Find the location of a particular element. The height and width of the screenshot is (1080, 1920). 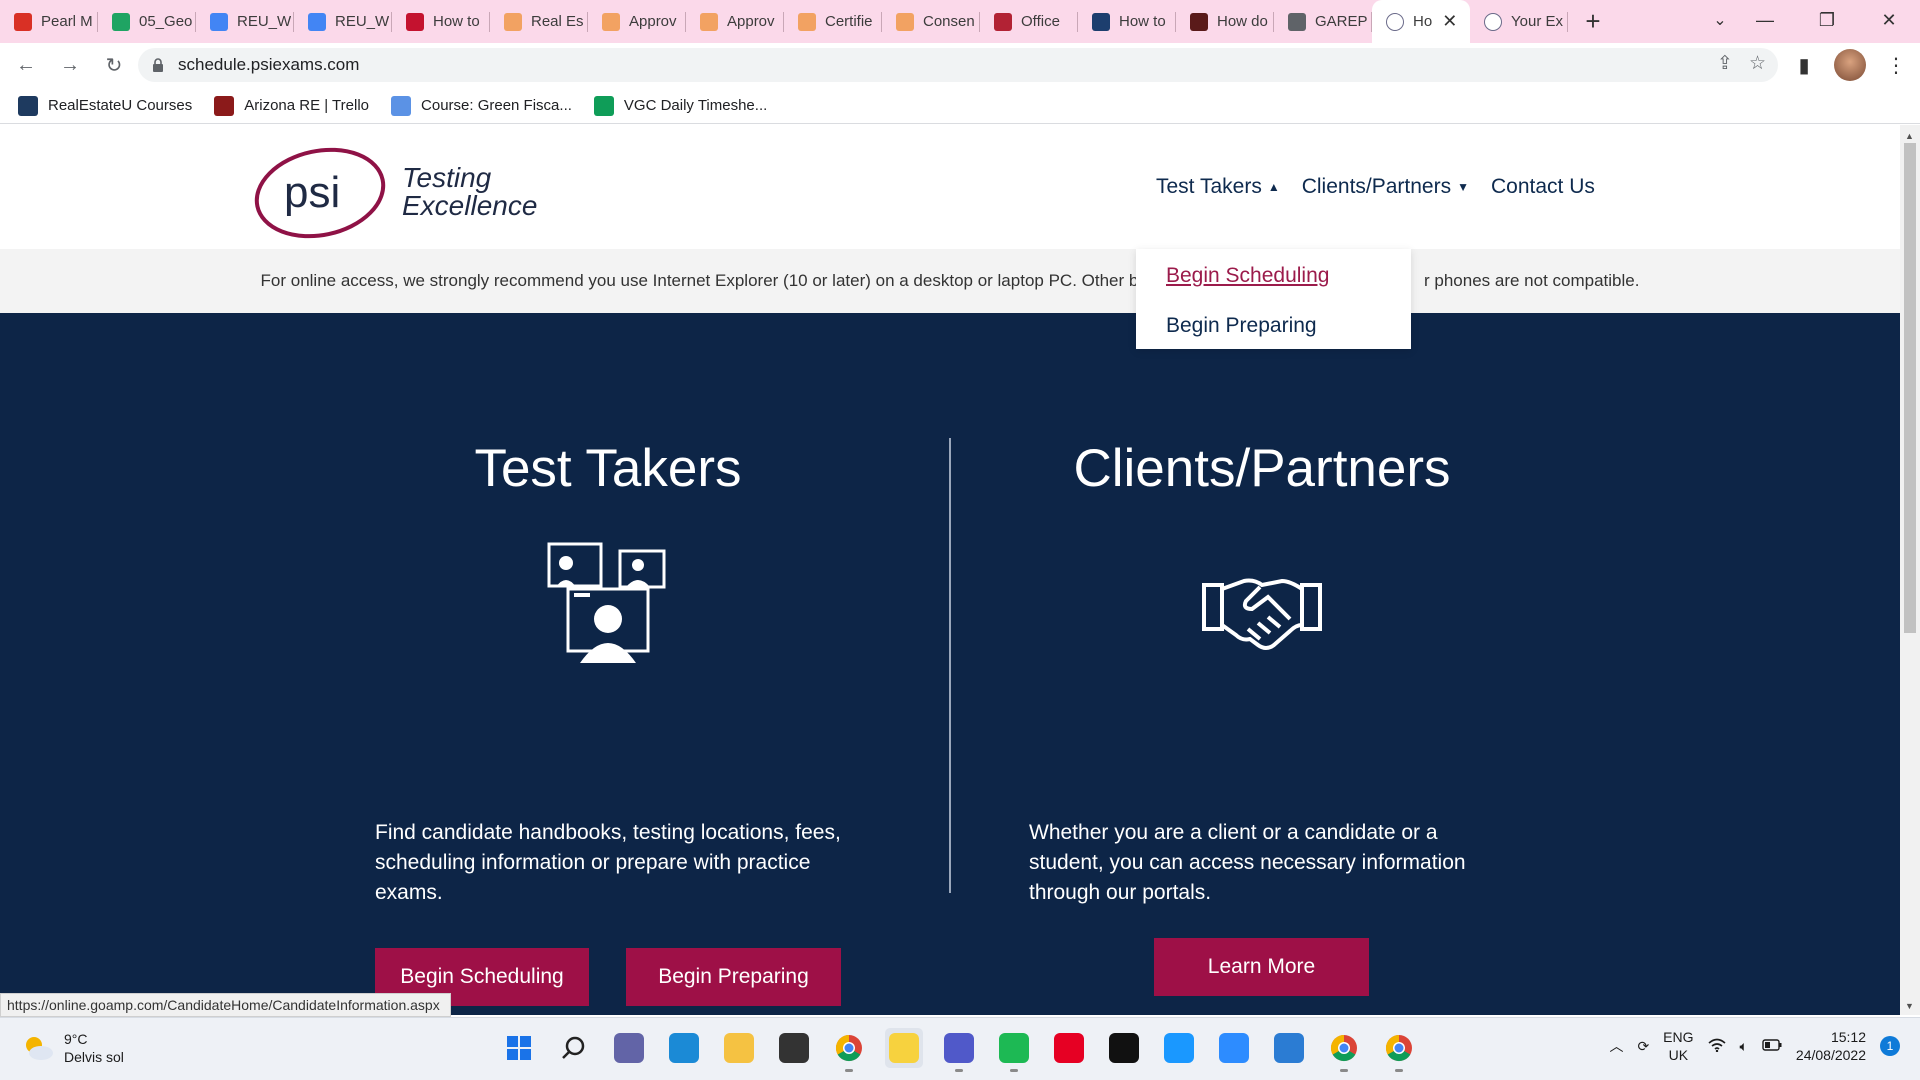

reload-button: ↻ is located at coordinates (114, 66).